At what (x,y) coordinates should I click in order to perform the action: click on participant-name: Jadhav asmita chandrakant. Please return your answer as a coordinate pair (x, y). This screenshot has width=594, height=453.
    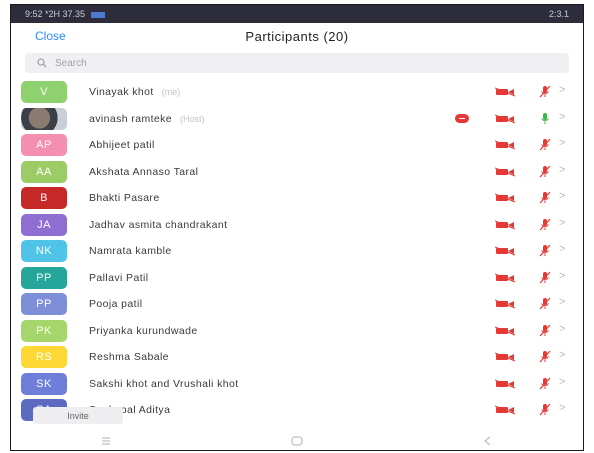
    Looking at the image, I should click on (158, 224).